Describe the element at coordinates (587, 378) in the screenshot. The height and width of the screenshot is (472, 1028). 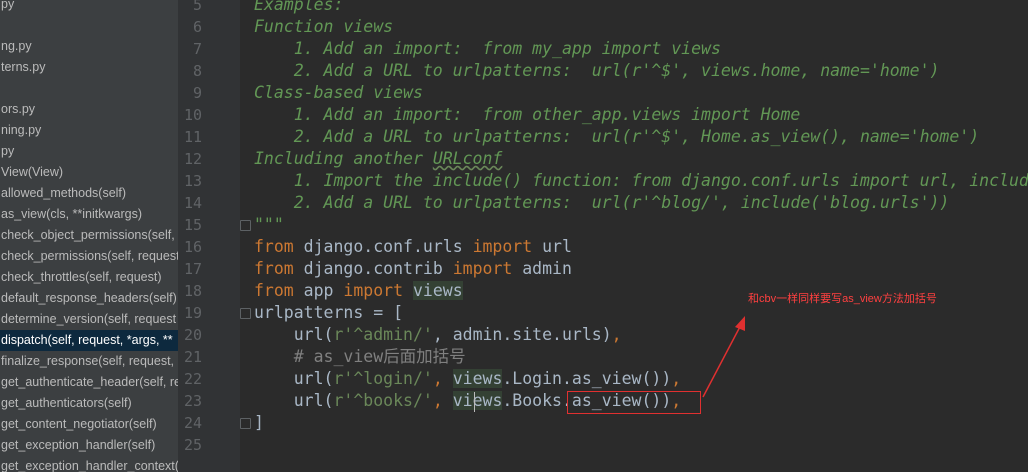
I see `code-token: .Login.as_view())` at that location.